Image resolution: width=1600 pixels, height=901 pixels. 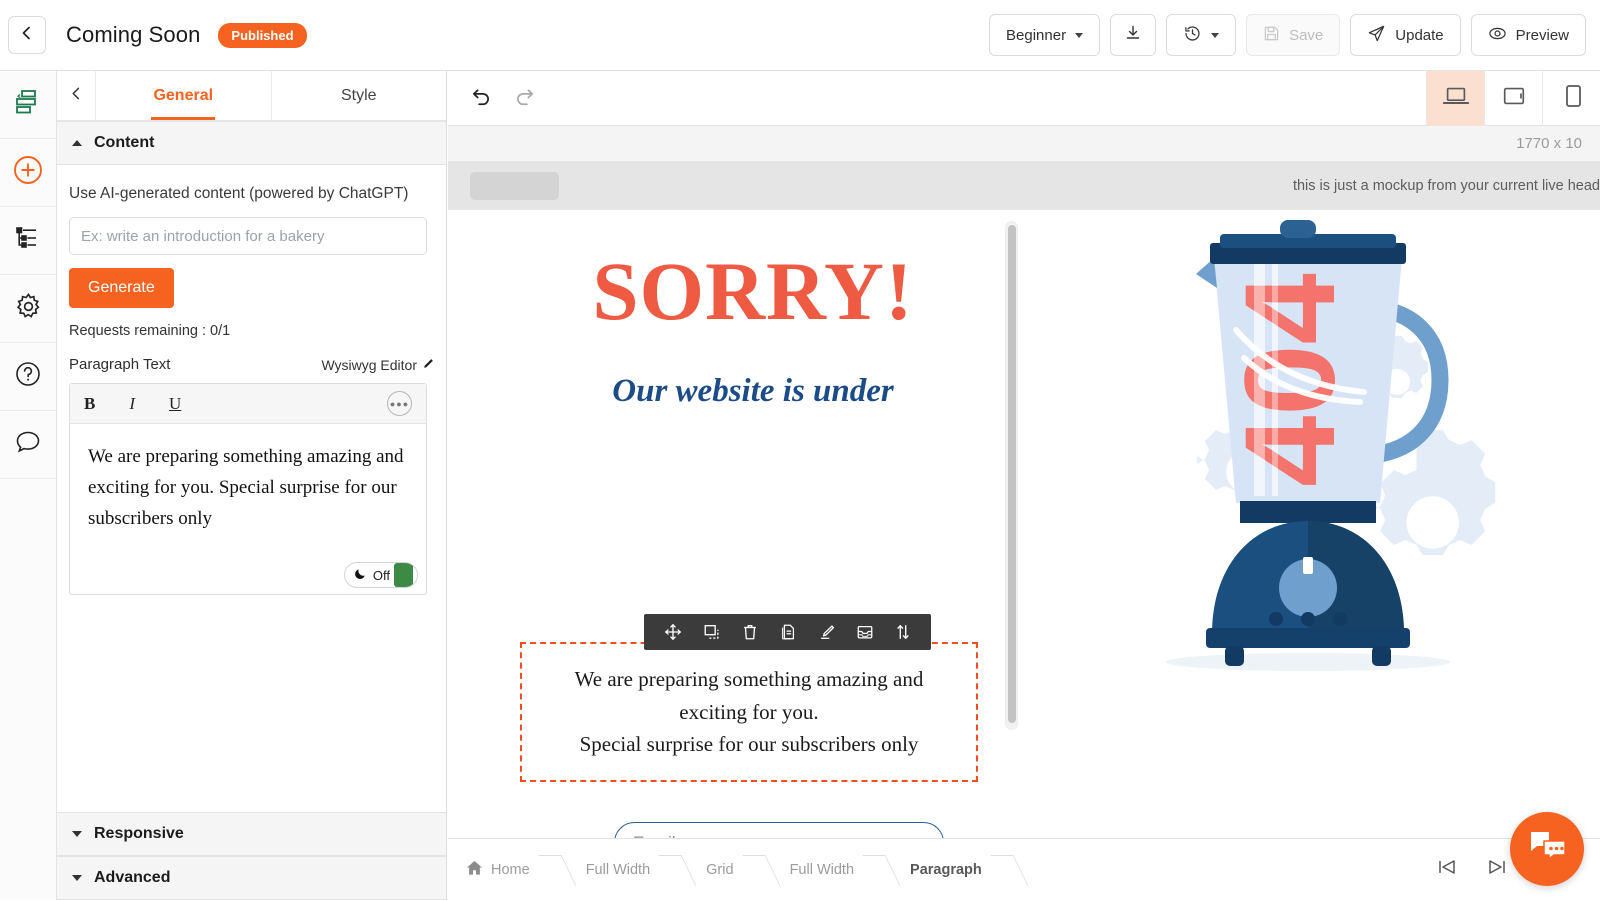 What do you see at coordinates (369, 365) in the screenshot?
I see `wysiwyg-label: Wysiwyg Editor` at bounding box center [369, 365].